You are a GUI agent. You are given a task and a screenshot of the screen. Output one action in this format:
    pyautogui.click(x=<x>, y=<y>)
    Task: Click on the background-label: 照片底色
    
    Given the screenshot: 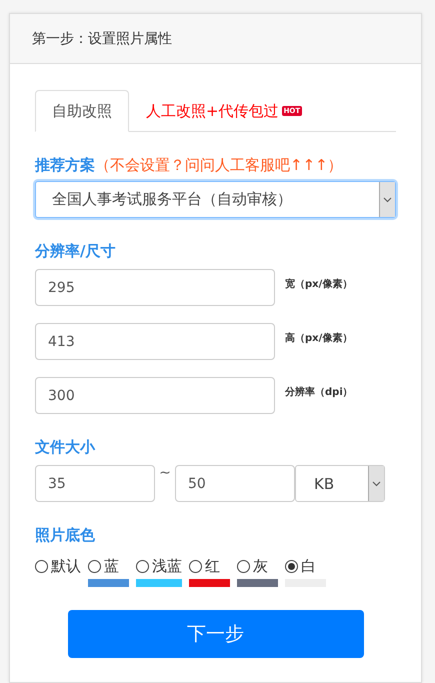 What is the action you would take?
    pyautogui.click(x=65, y=535)
    